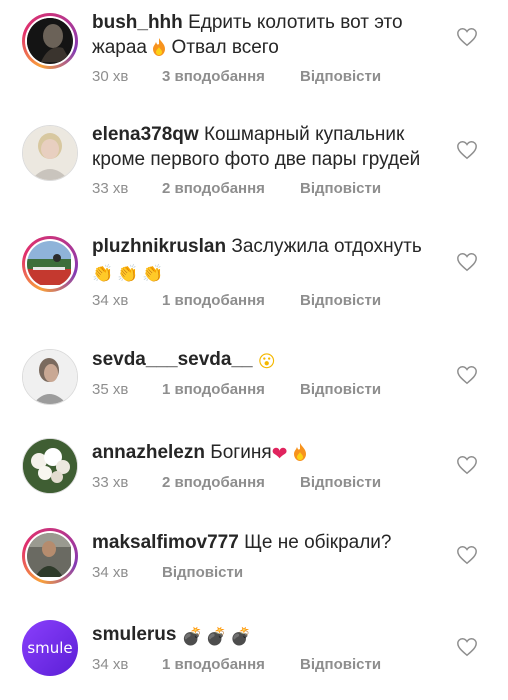 Image resolution: width=508 pixels, height=700 pixels. I want to click on comment-body: pluzhnikruslan Заслужила отдохнуть 👏👏👏, so click(272, 260).